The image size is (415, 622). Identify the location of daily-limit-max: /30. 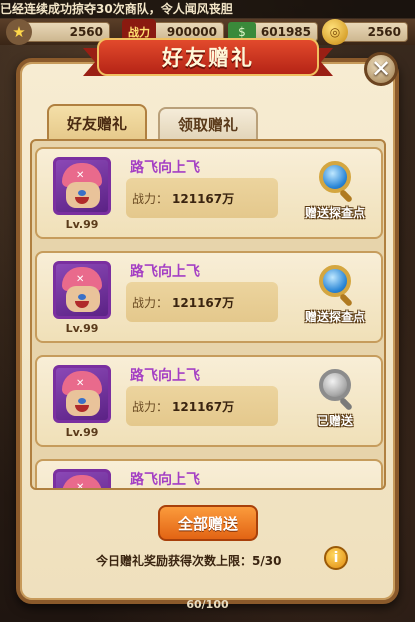
(271, 561).